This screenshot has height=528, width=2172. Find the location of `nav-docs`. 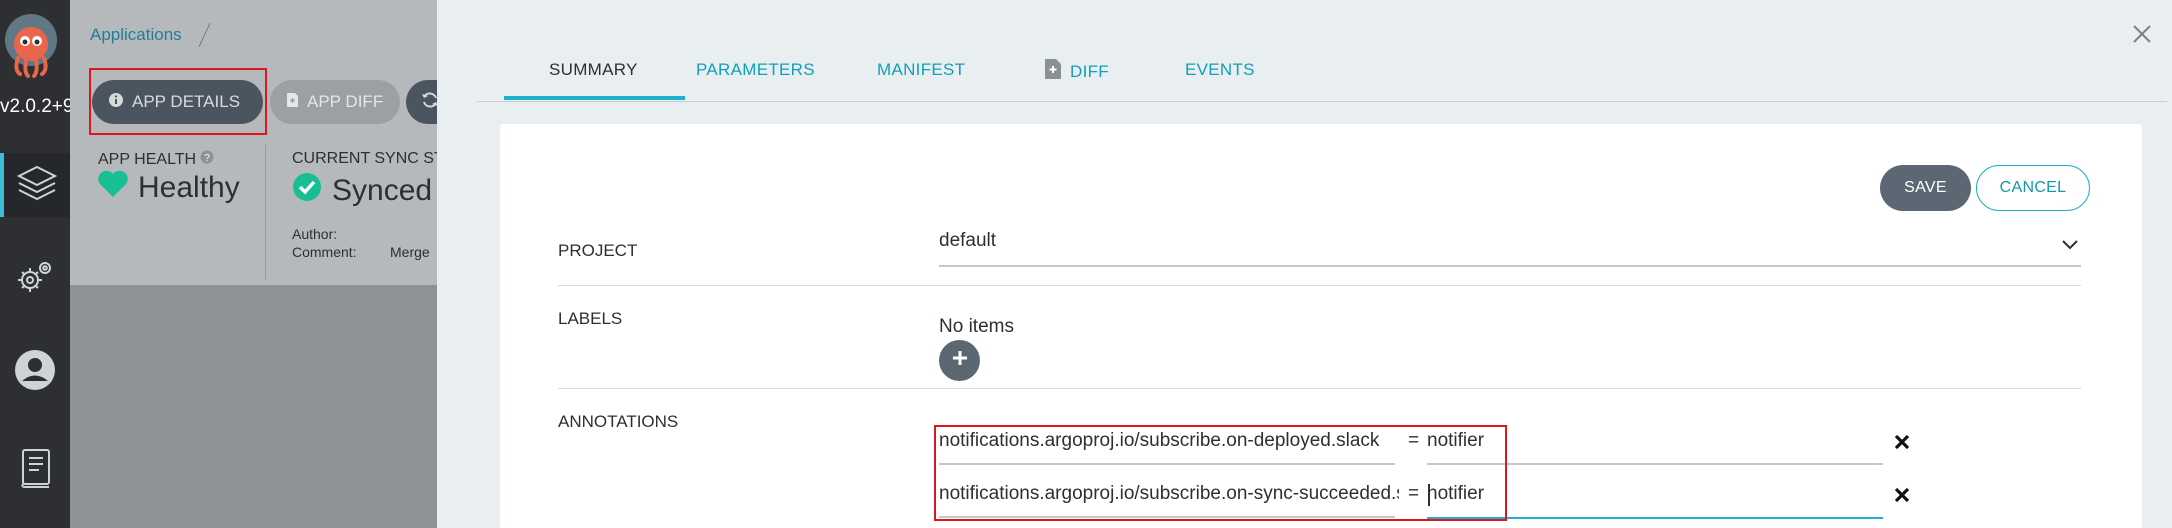

nav-docs is located at coordinates (35, 470).